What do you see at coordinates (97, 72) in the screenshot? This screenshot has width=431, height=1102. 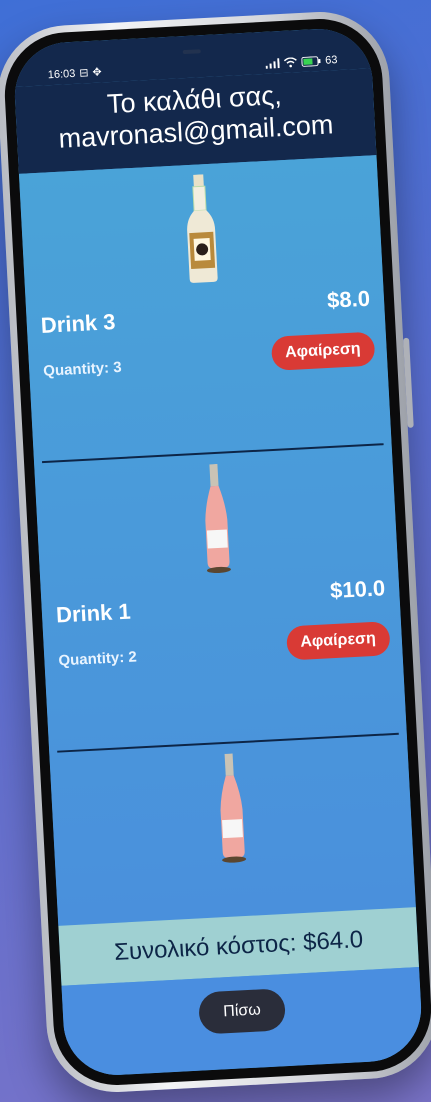 I see `sync-icon: ✥` at bounding box center [97, 72].